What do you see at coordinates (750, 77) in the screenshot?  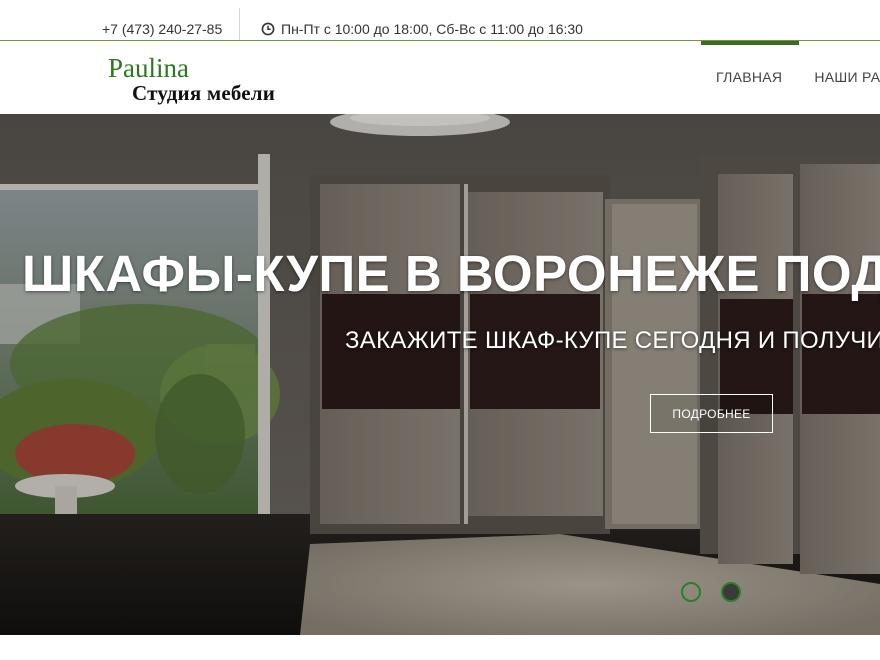 I see `nav-item-home: ГЛАВНАЯ` at bounding box center [750, 77].